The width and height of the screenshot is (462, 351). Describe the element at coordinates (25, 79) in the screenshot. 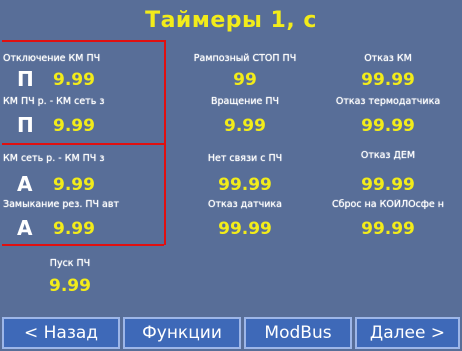

I see `mode-km-off: П` at that location.